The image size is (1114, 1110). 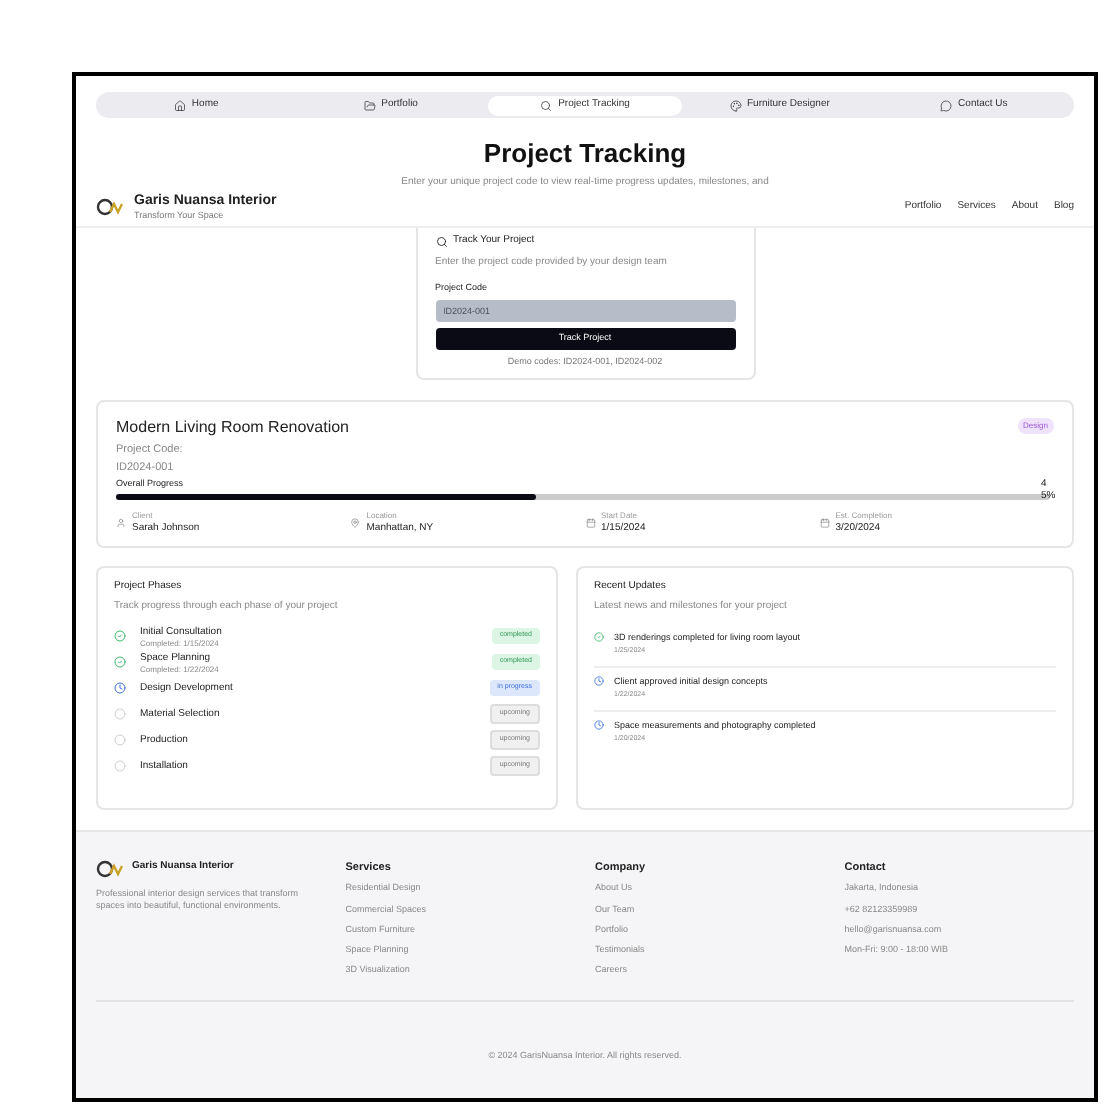 I want to click on project-name: Modern Living Room Renovation, so click(x=233, y=427).